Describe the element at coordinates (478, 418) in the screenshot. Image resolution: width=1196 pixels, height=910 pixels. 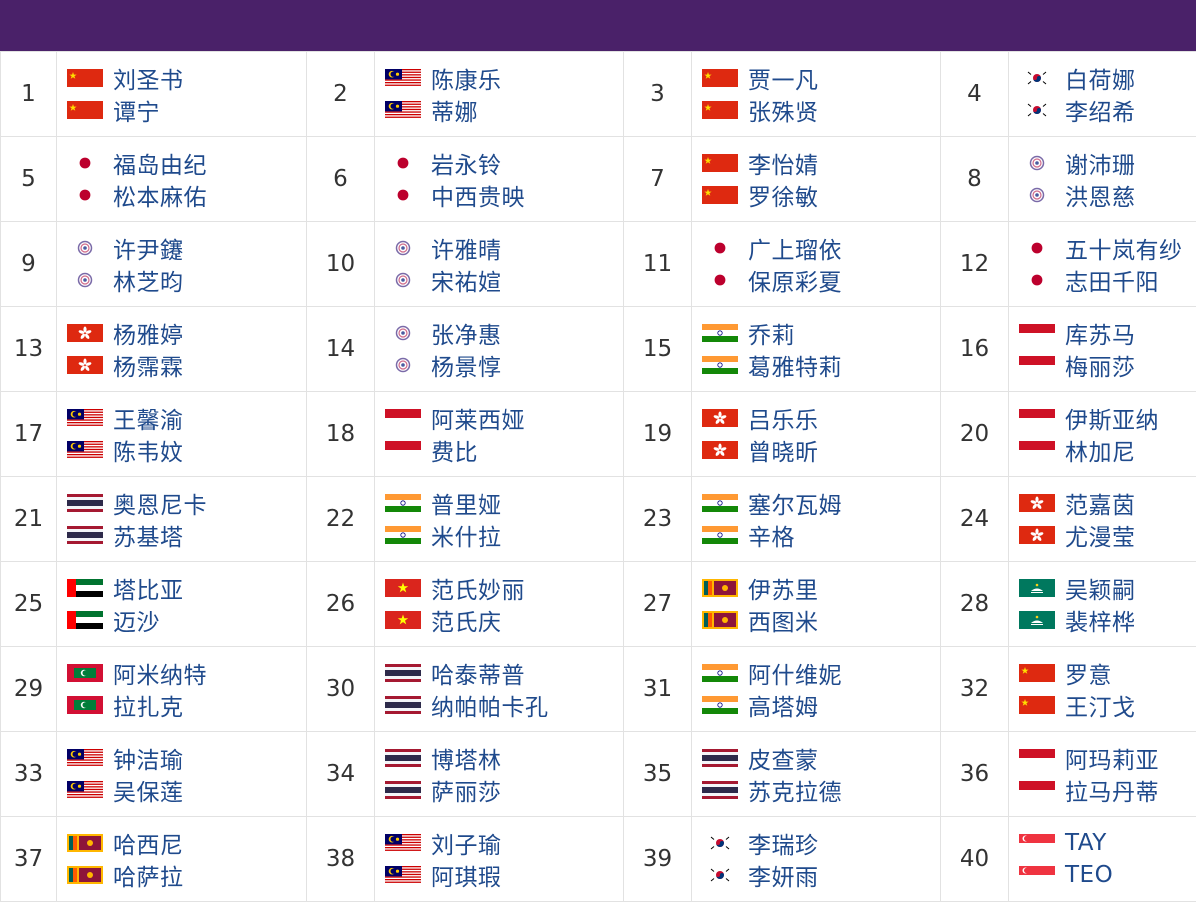
I see `player-name: 阿莱西娅` at that location.